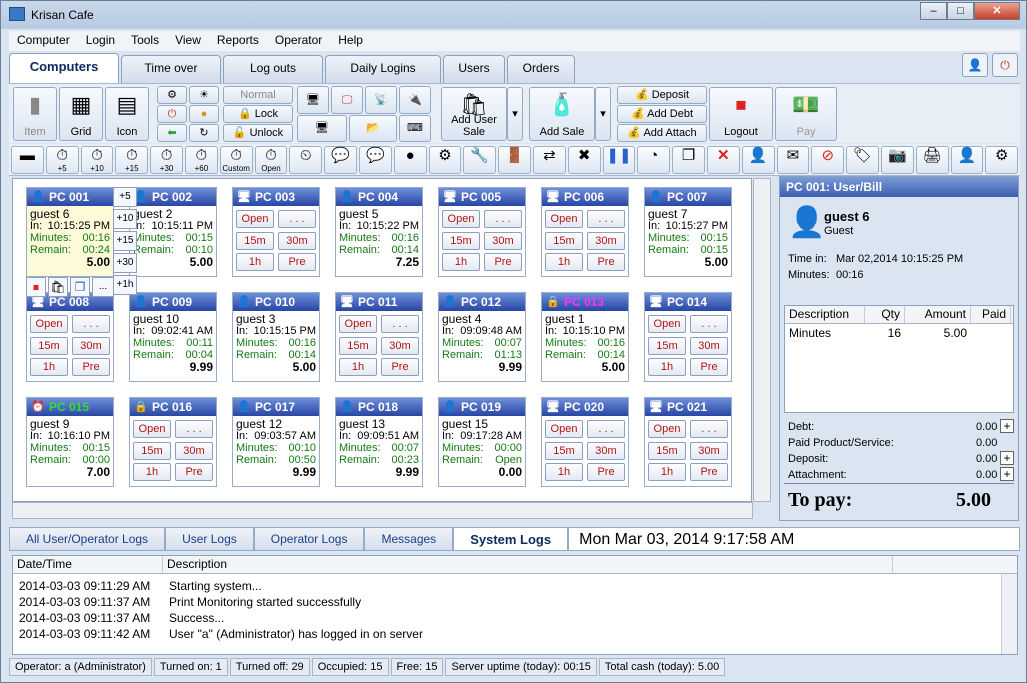 The height and width of the screenshot is (683, 1027). I want to click on pc-header: 👤 PC 012, so click(482, 302).